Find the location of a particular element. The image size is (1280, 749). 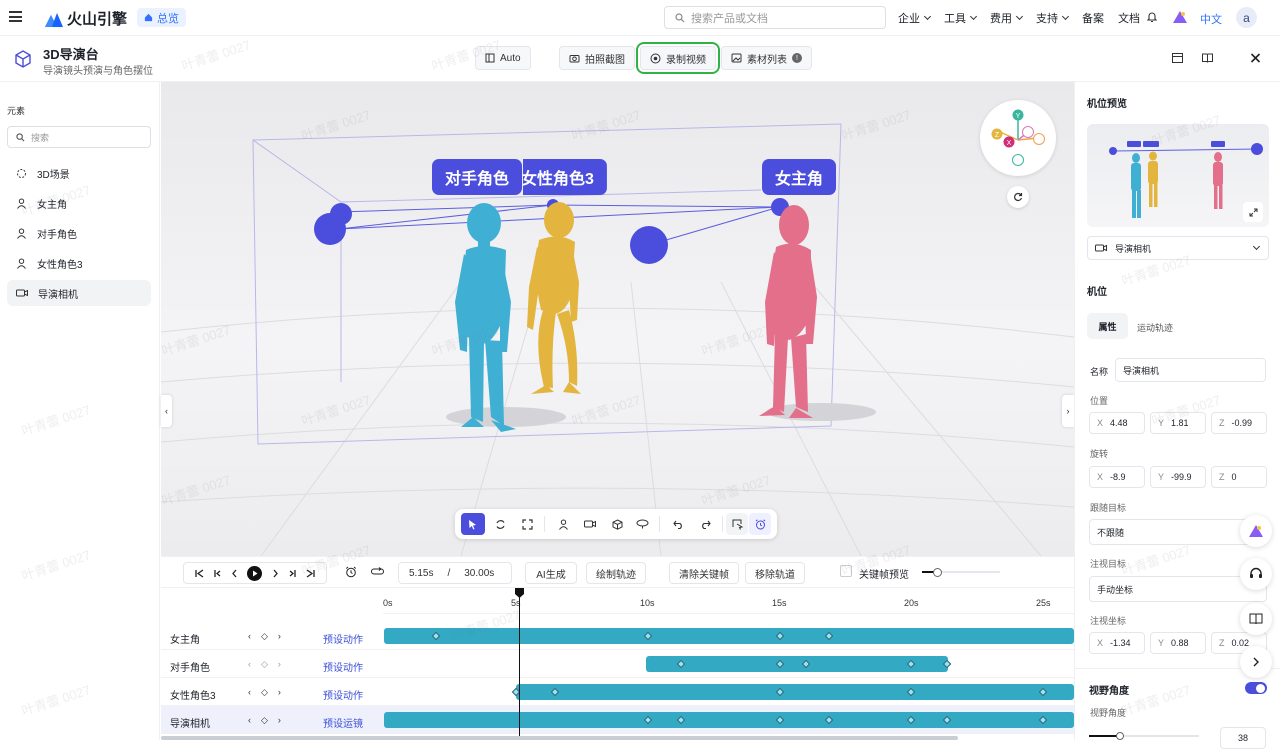

draw-path-button: 绘制轨迹 is located at coordinates (616, 573).